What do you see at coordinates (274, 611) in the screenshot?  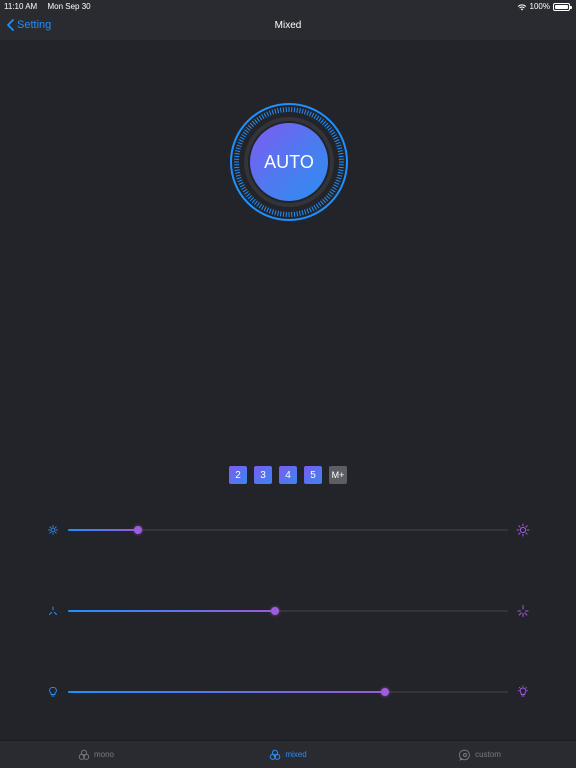 I see `temperature-slider-thumb` at bounding box center [274, 611].